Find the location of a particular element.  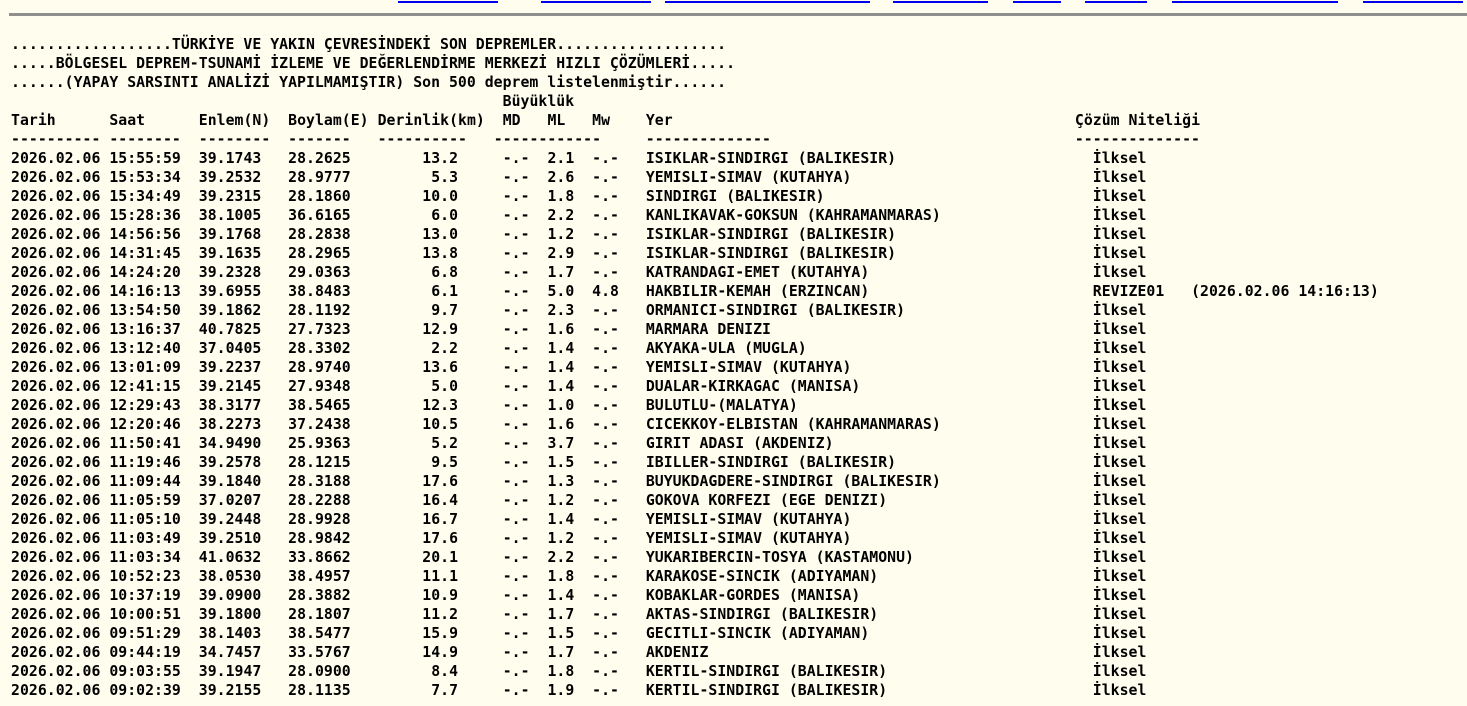

cell-ml: 1.8 is located at coordinates (561, 196).